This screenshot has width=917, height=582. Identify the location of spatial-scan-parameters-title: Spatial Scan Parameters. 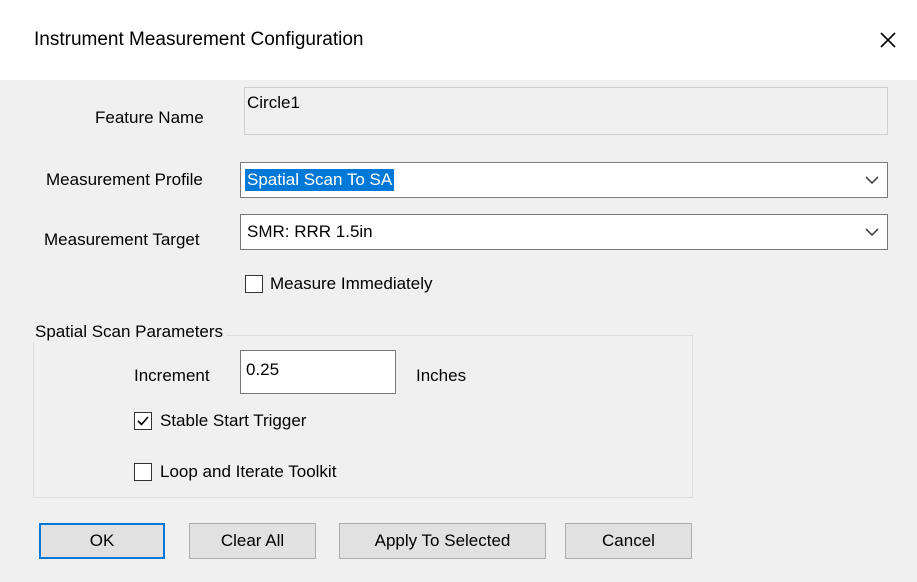
(130, 332).